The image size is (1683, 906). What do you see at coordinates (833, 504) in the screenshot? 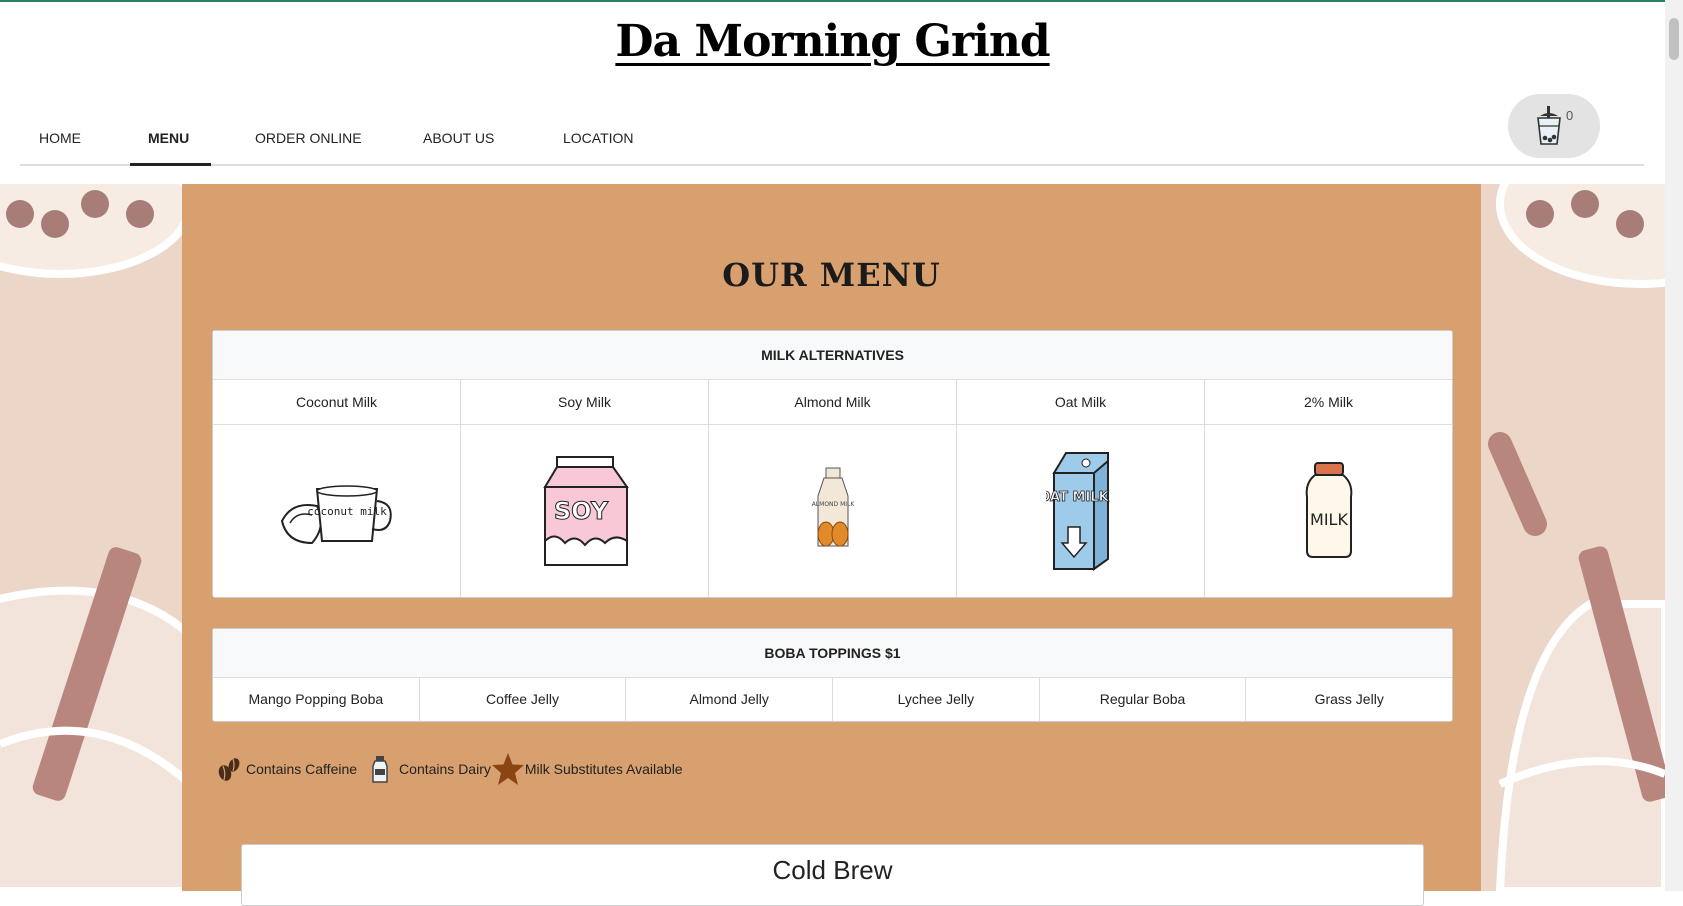
I see `svg-text: ALMOND MILK` at bounding box center [833, 504].